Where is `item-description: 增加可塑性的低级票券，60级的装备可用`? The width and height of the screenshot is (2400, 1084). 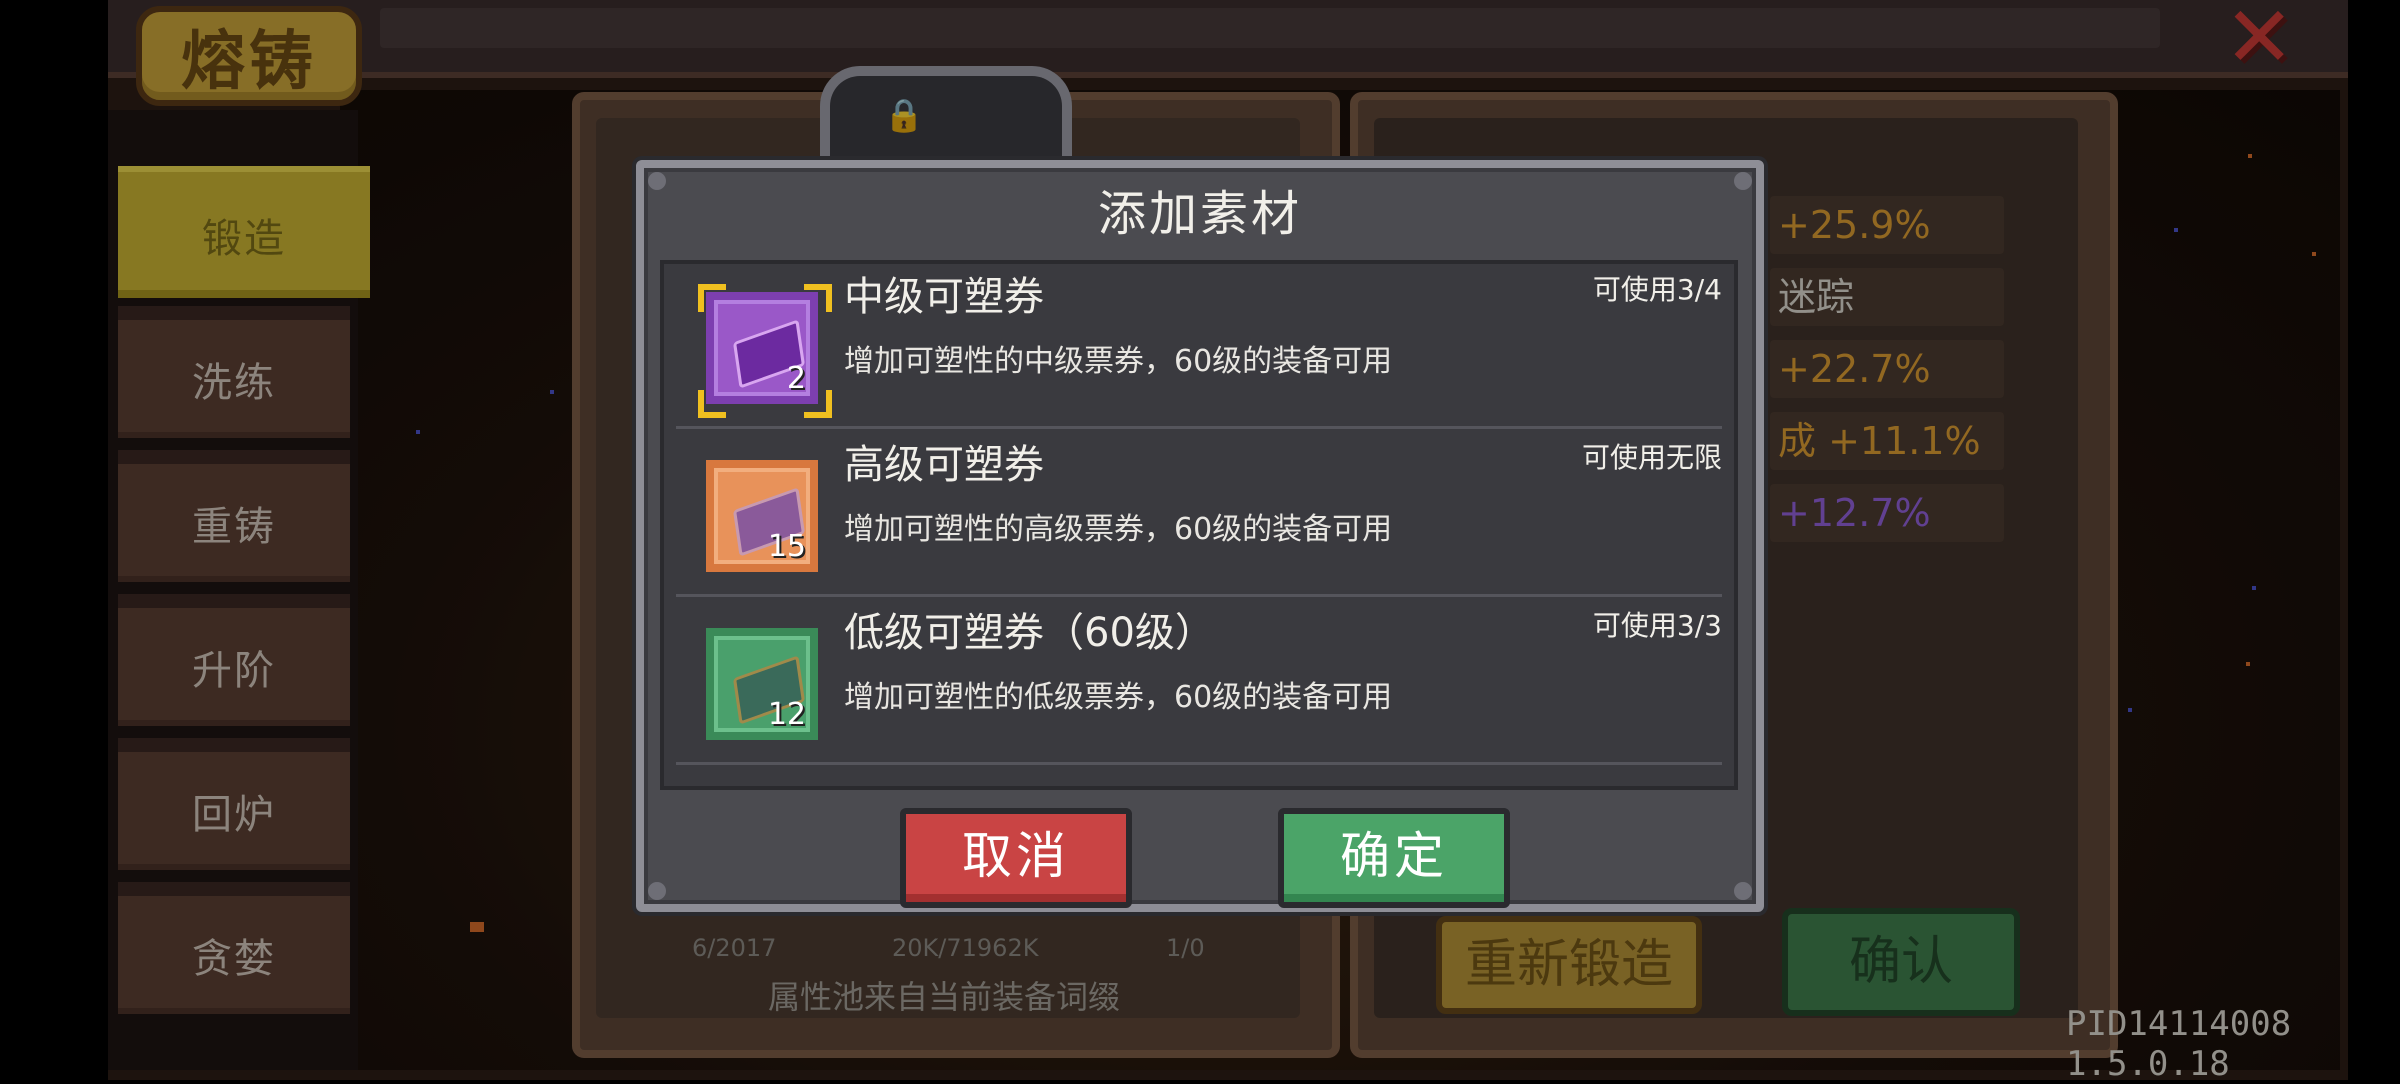 item-description: 增加可塑性的低级票券，60级的装备可用 is located at coordinates (1118, 697).